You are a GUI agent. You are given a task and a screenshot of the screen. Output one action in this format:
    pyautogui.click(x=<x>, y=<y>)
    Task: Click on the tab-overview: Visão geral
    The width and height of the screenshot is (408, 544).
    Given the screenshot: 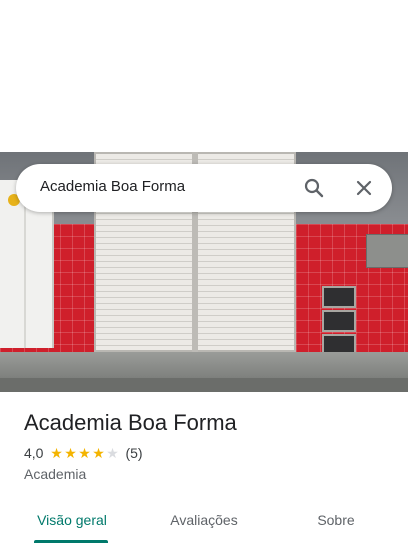 What is the action you would take?
    pyautogui.click(x=72, y=520)
    